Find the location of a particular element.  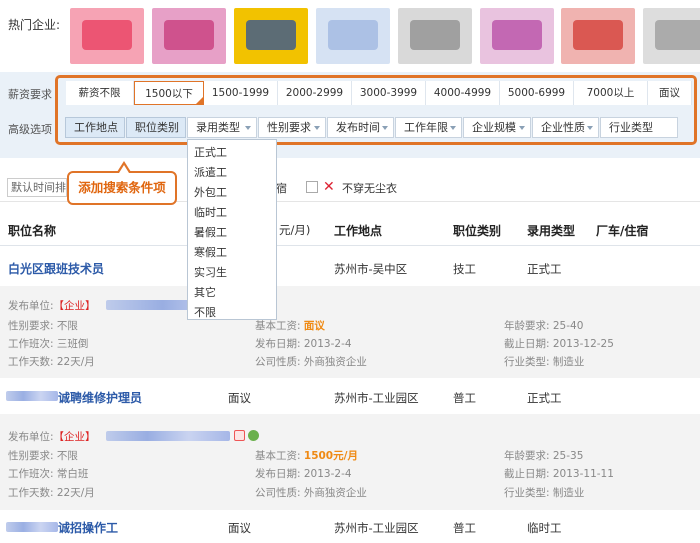

certified-badge-icon is located at coordinates (253, 435).